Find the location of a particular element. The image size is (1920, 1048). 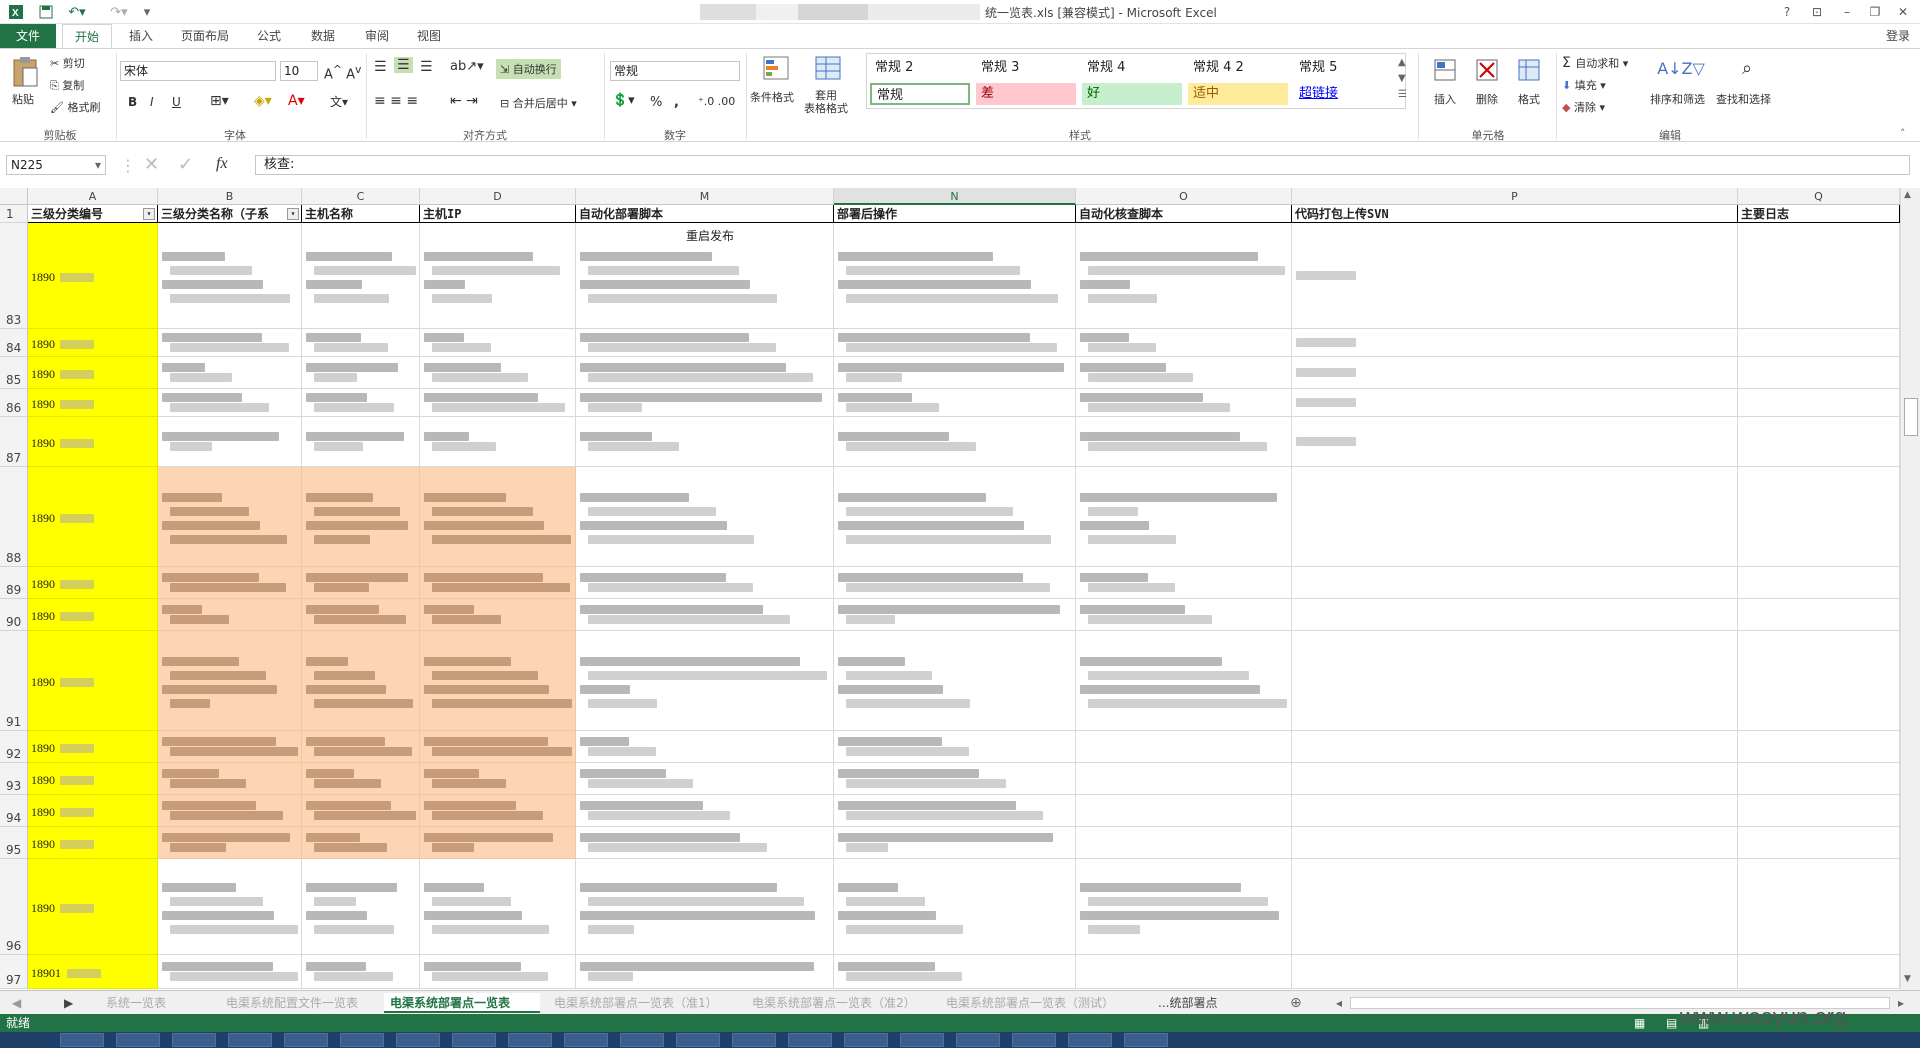

hscroll-right-icon: ▸ is located at coordinates (1901, 1003).